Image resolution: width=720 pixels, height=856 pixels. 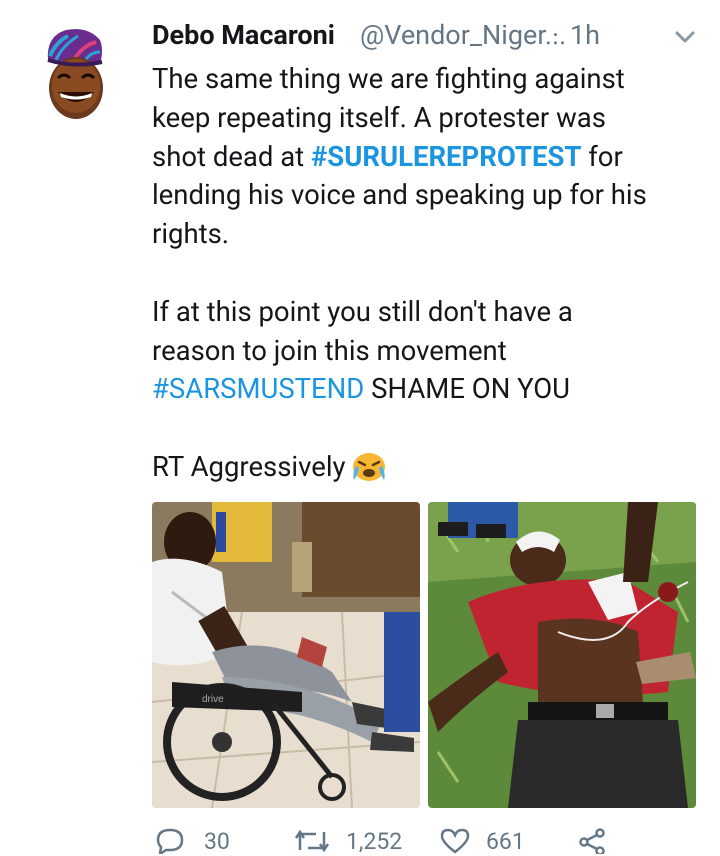 What do you see at coordinates (170, 841) in the screenshot?
I see `reply-icon` at bounding box center [170, 841].